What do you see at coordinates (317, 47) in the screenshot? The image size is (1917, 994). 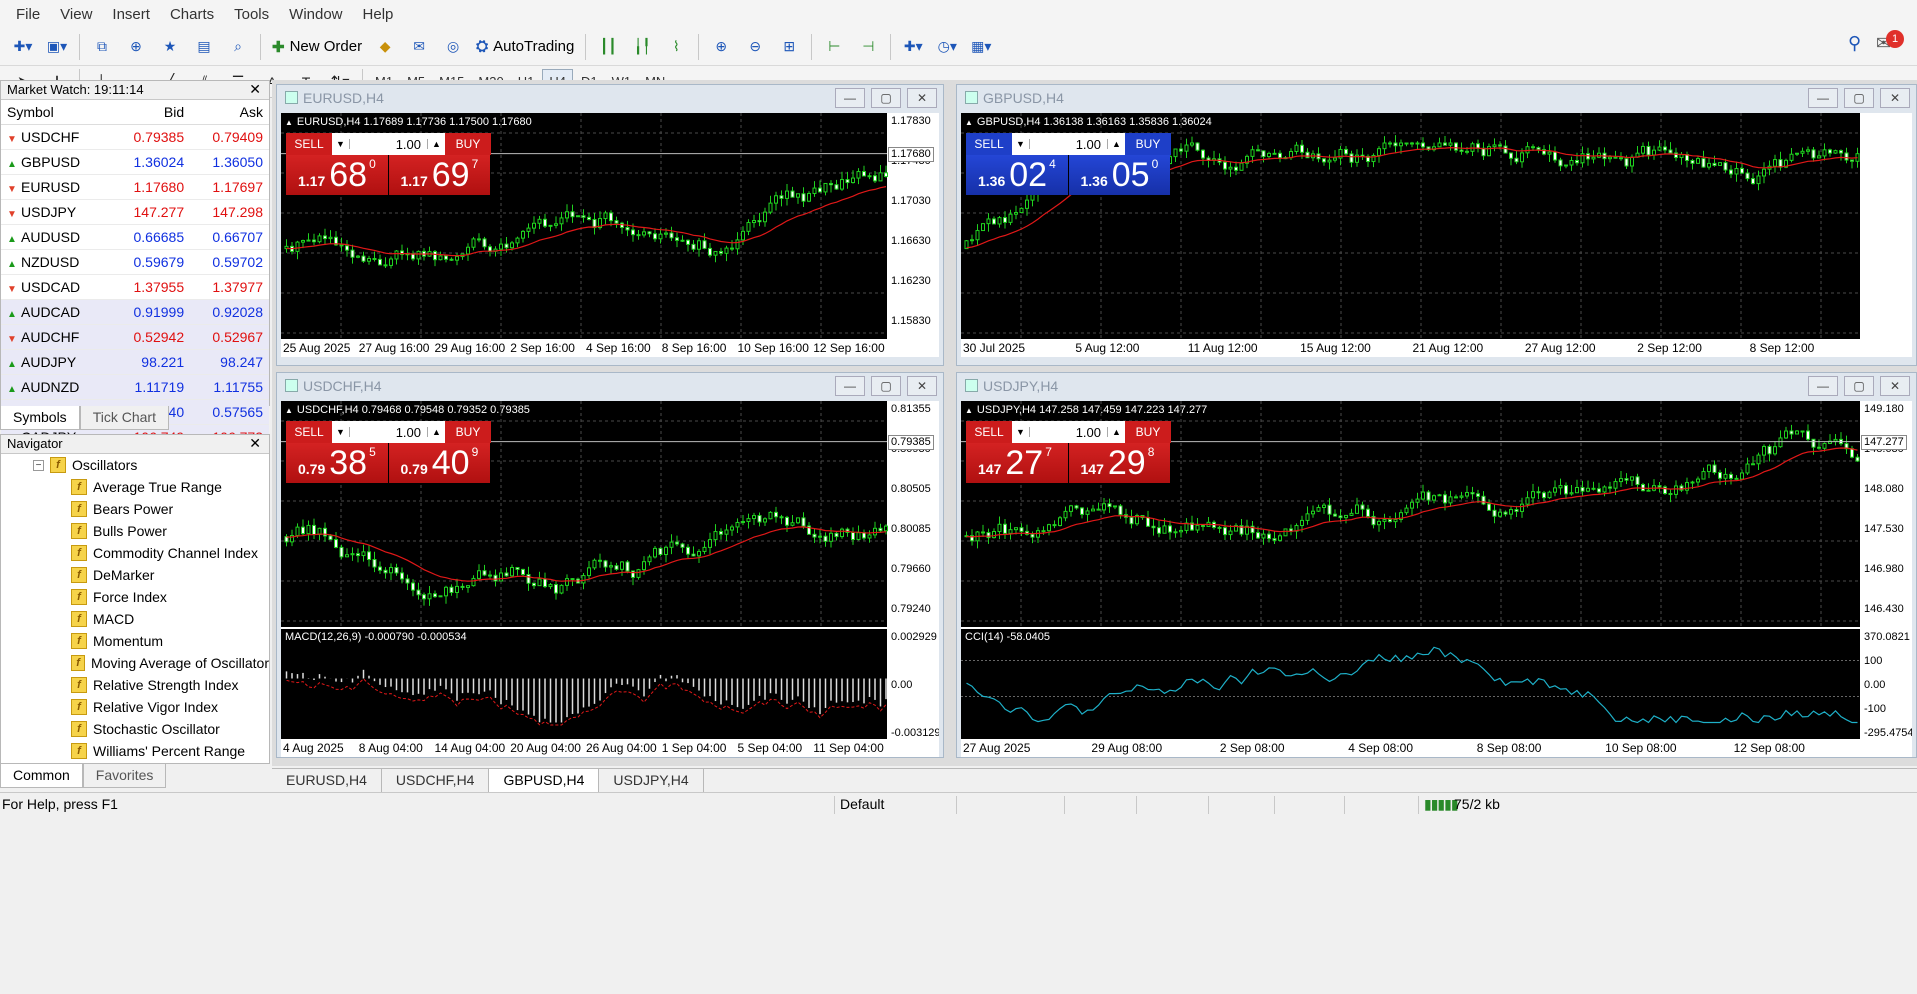 I see `new-order-button: ✚ New Order` at bounding box center [317, 47].